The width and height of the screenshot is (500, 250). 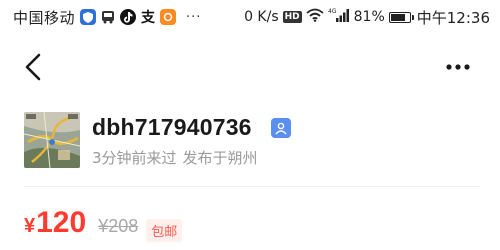 What do you see at coordinates (453, 17) in the screenshot?
I see `clock: 中午12:36` at bounding box center [453, 17].